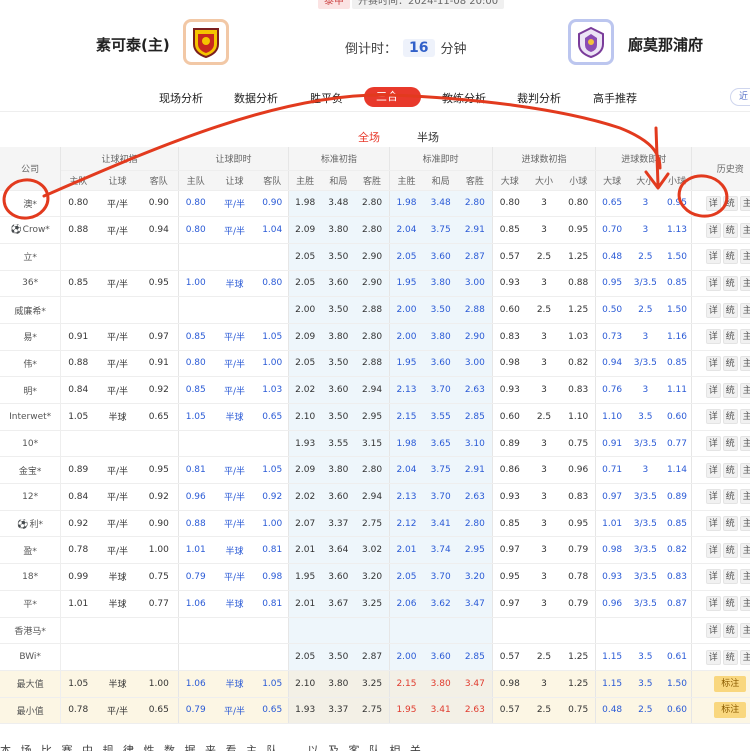  Describe the element at coordinates (206, 42) in the screenshot. I see `home-team-logo` at that location.